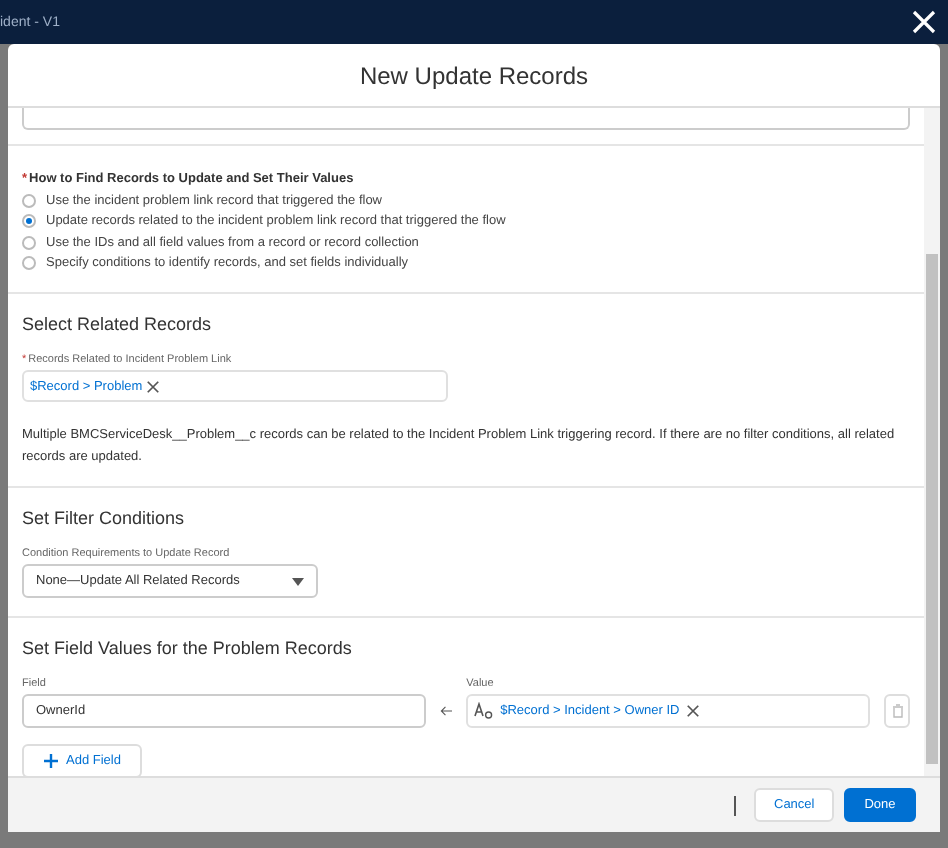 The height and width of the screenshot is (848, 948). What do you see at coordinates (188, 648) in the screenshot?
I see `section-heading: Set Field Values for the Problem Records` at bounding box center [188, 648].